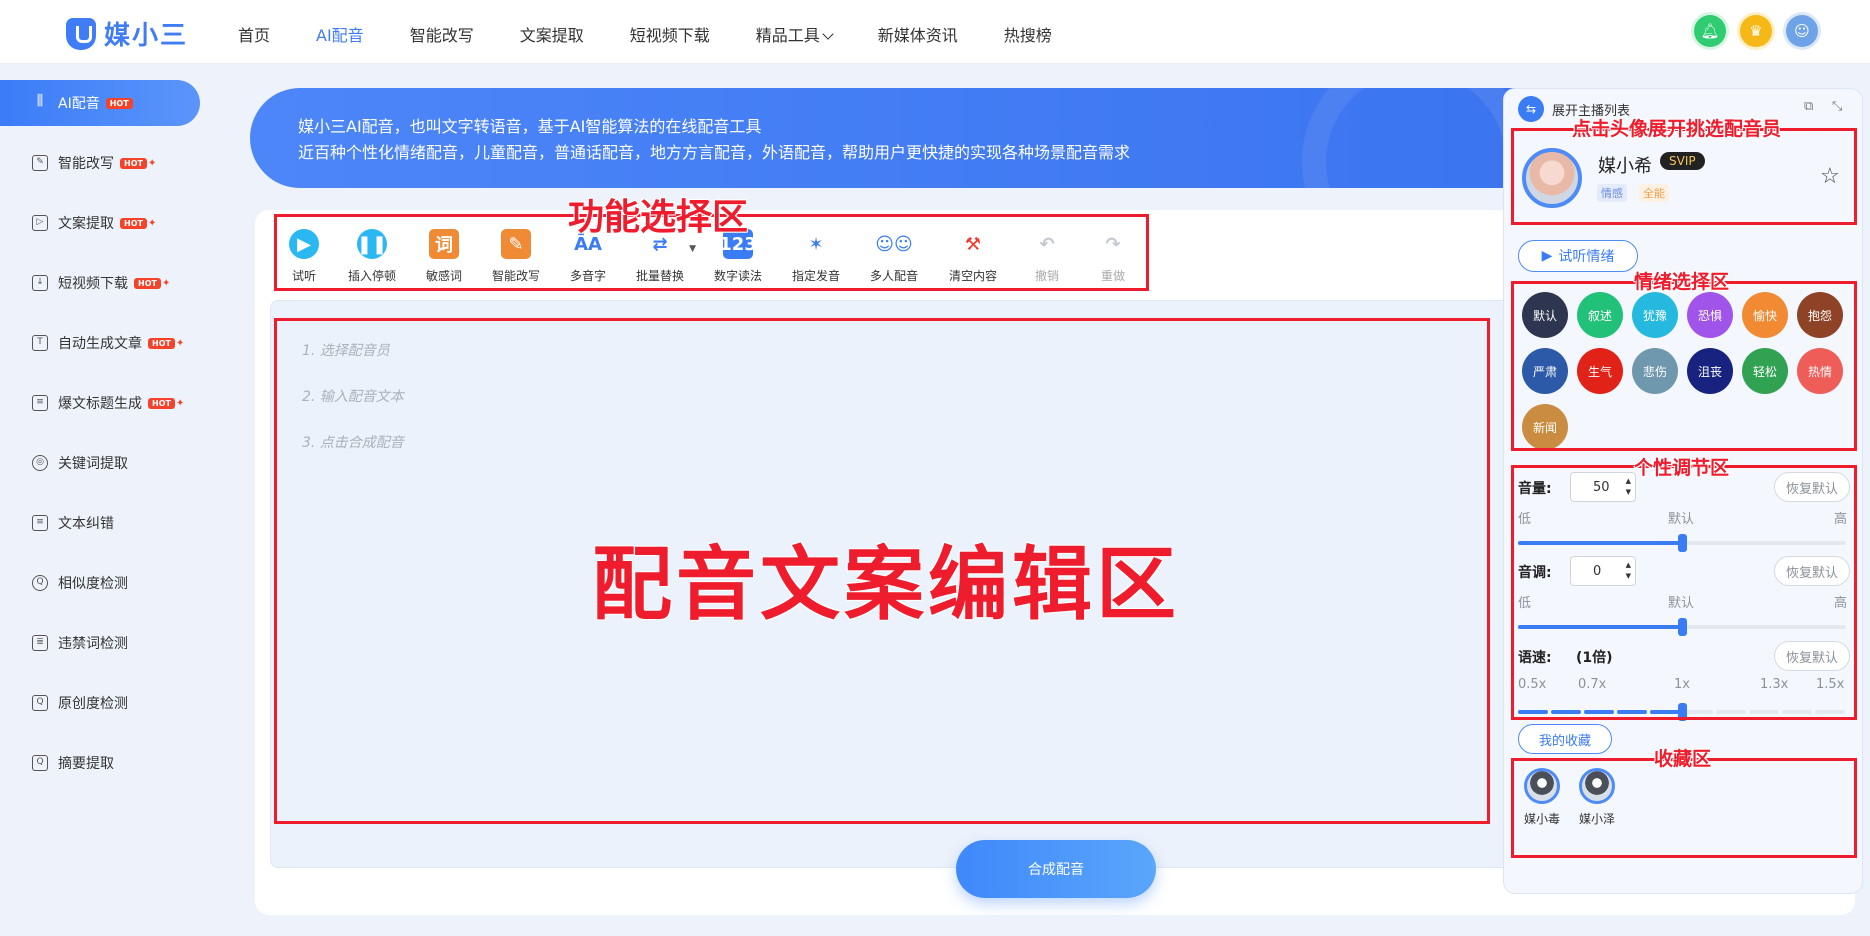 This screenshot has width=1870, height=936. I want to click on sidebar-item-copy-extract: ▷ 文案提取 HOT ✦, so click(105, 223).